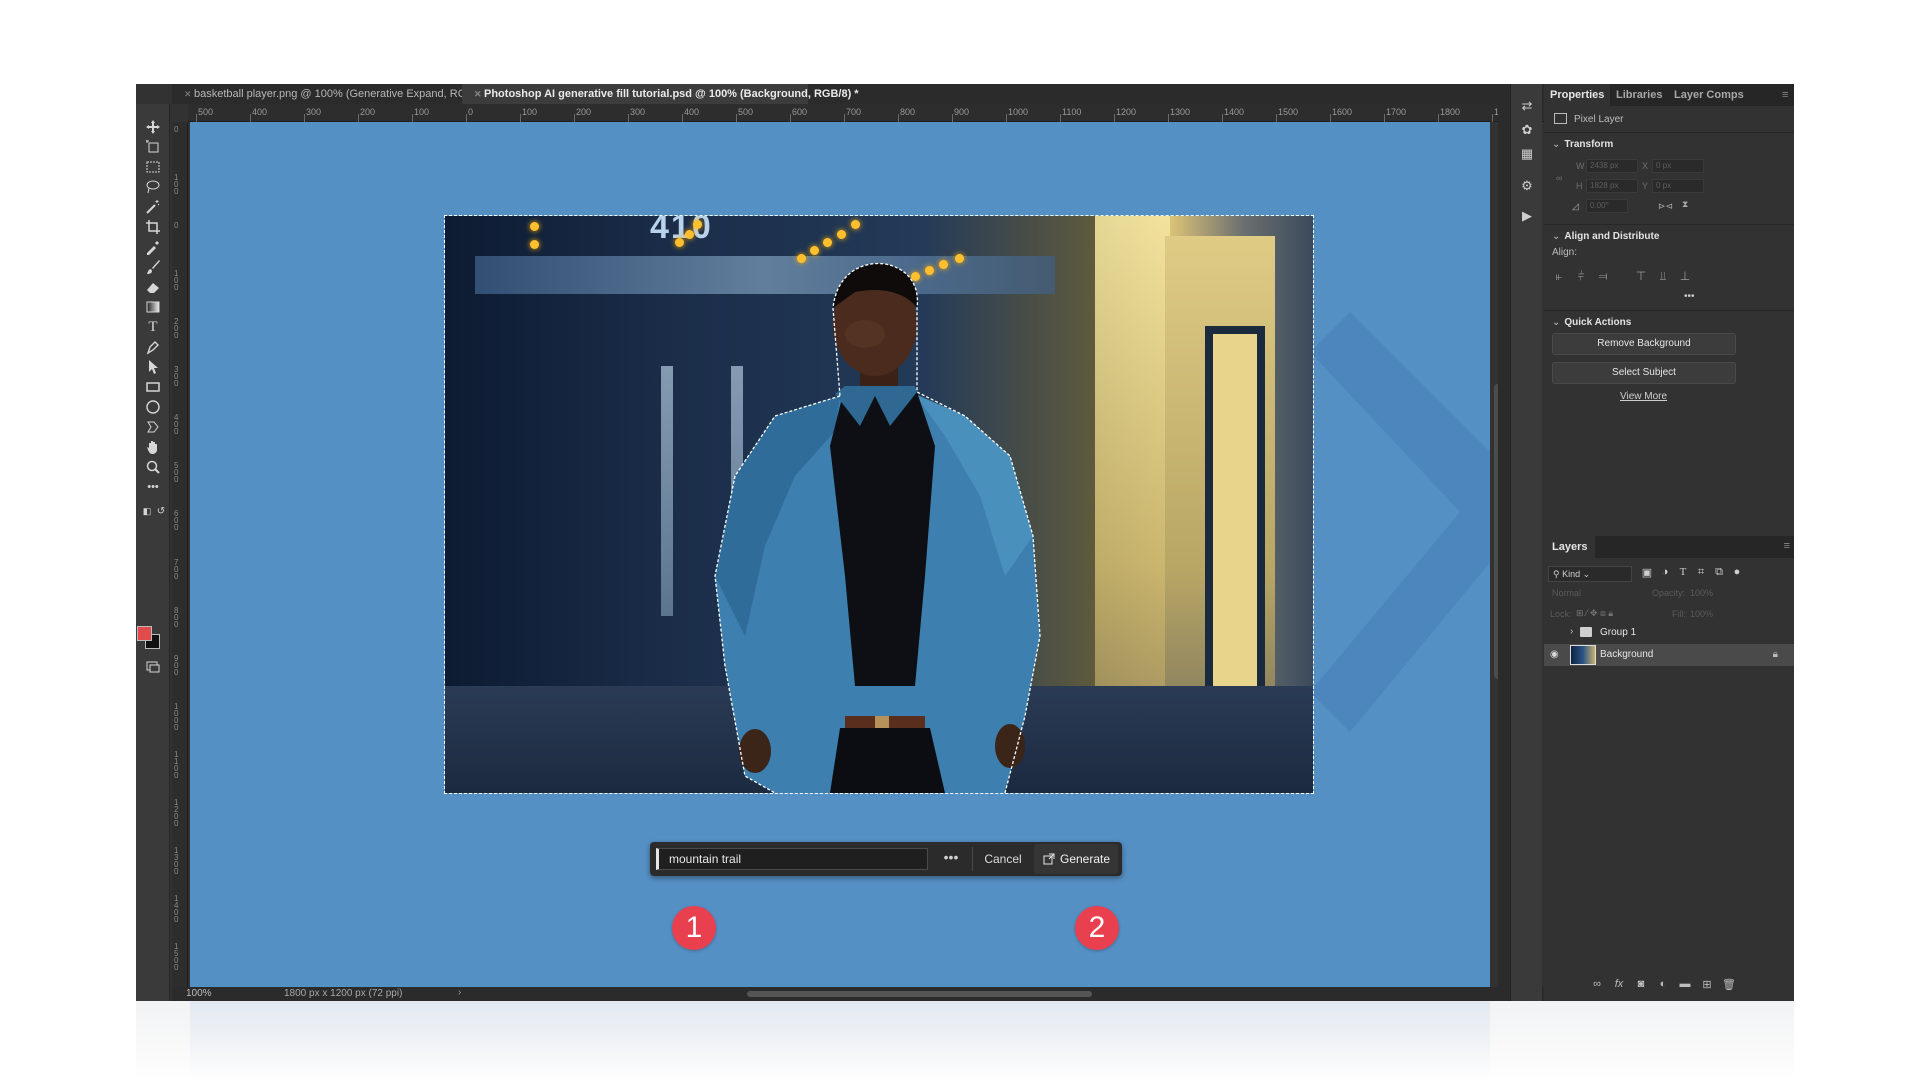 The width and height of the screenshot is (1920, 1080). What do you see at coordinates (1527, 216) in the screenshot?
I see `actions-play-icon: ▶` at bounding box center [1527, 216].